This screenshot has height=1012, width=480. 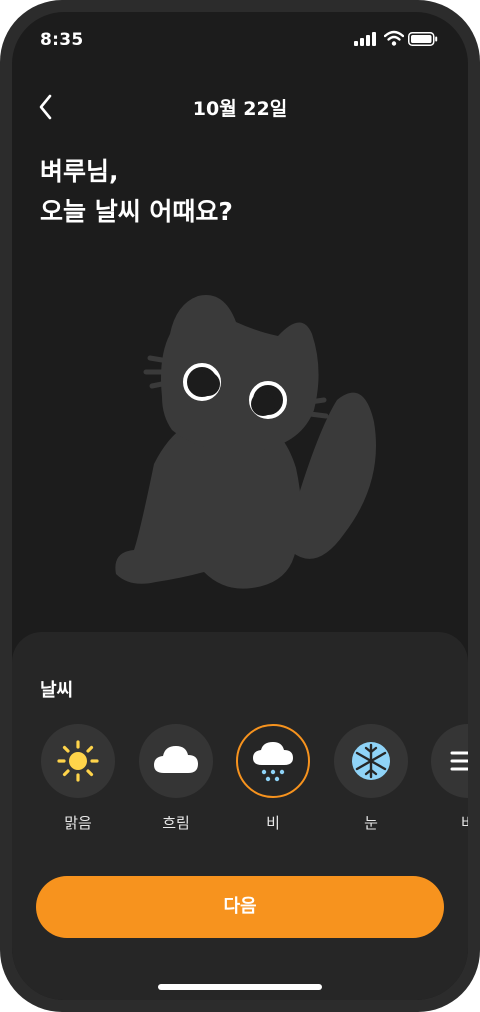 I want to click on weather-option-label: 맑음, so click(x=78, y=823).